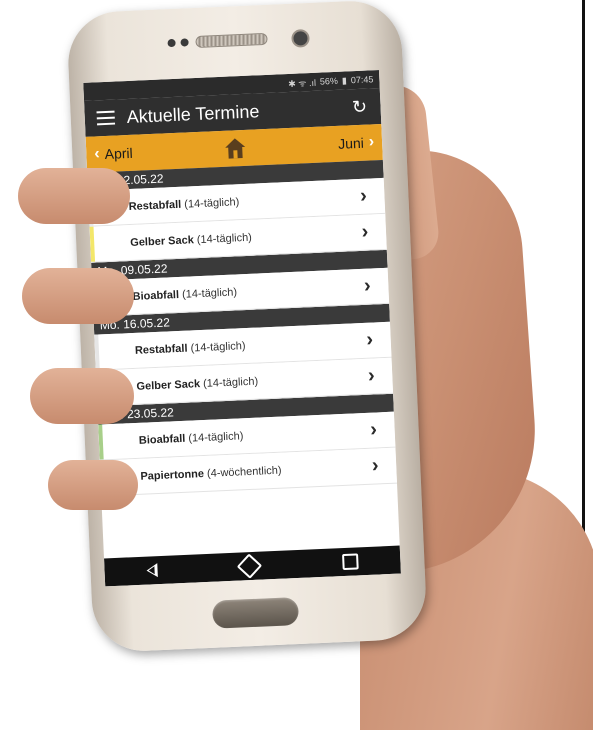 The width and height of the screenshot is (593, 730). I want to click on status-icons: ✱ ᯤ .ıl, so click(302, 83).